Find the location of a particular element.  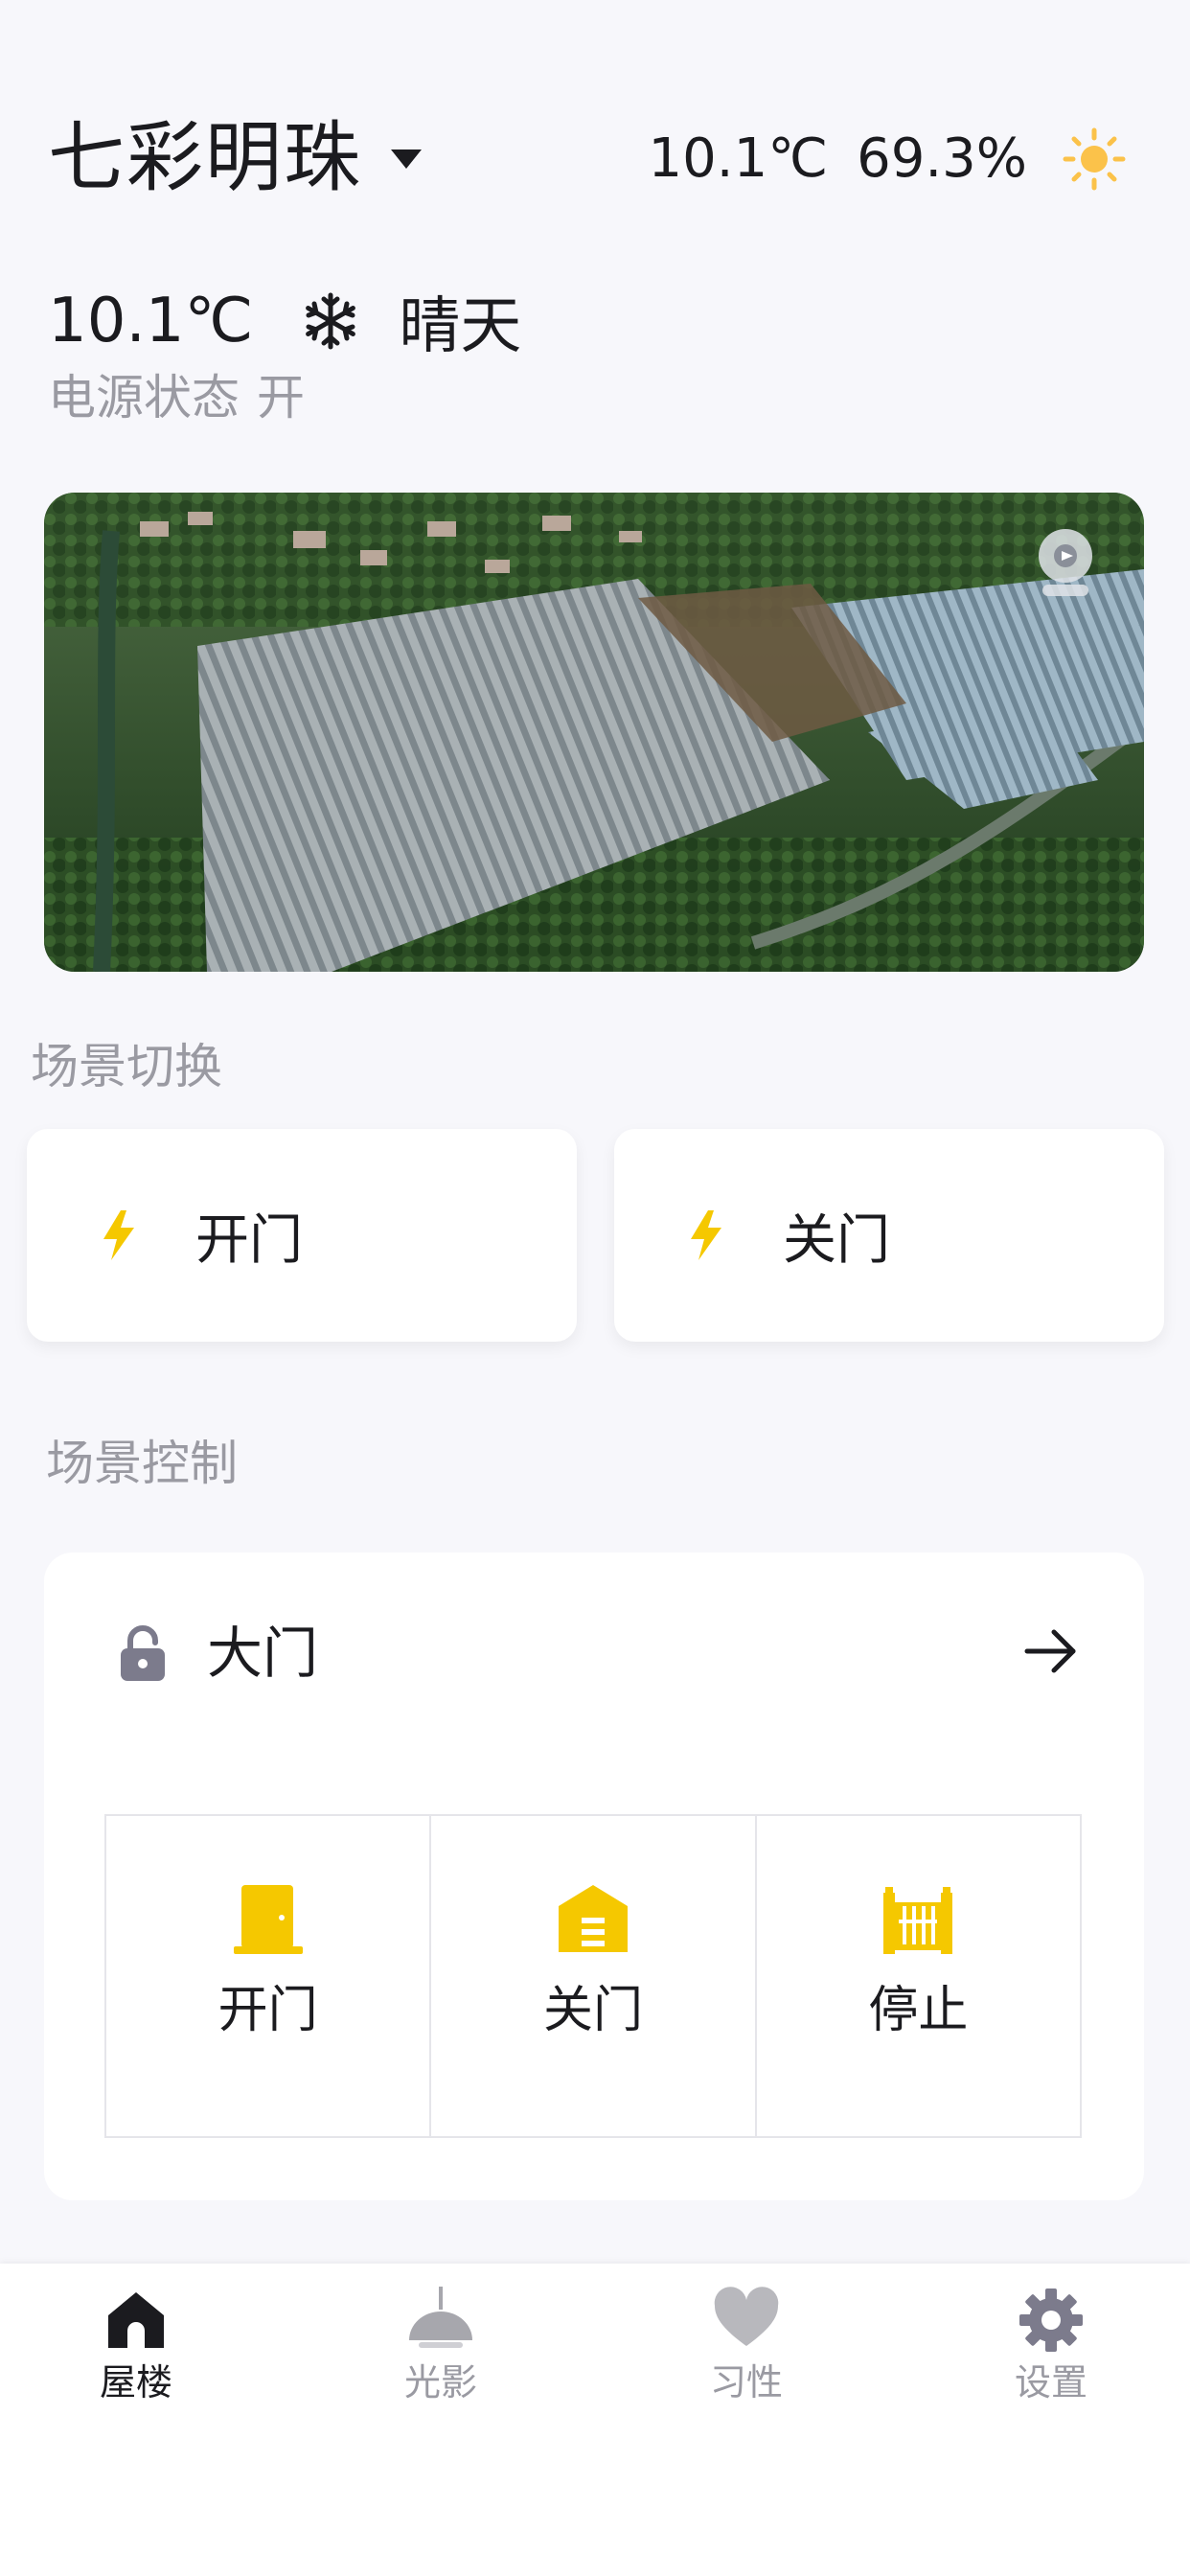

power-value: 开 is located at coordinates (281, 398).